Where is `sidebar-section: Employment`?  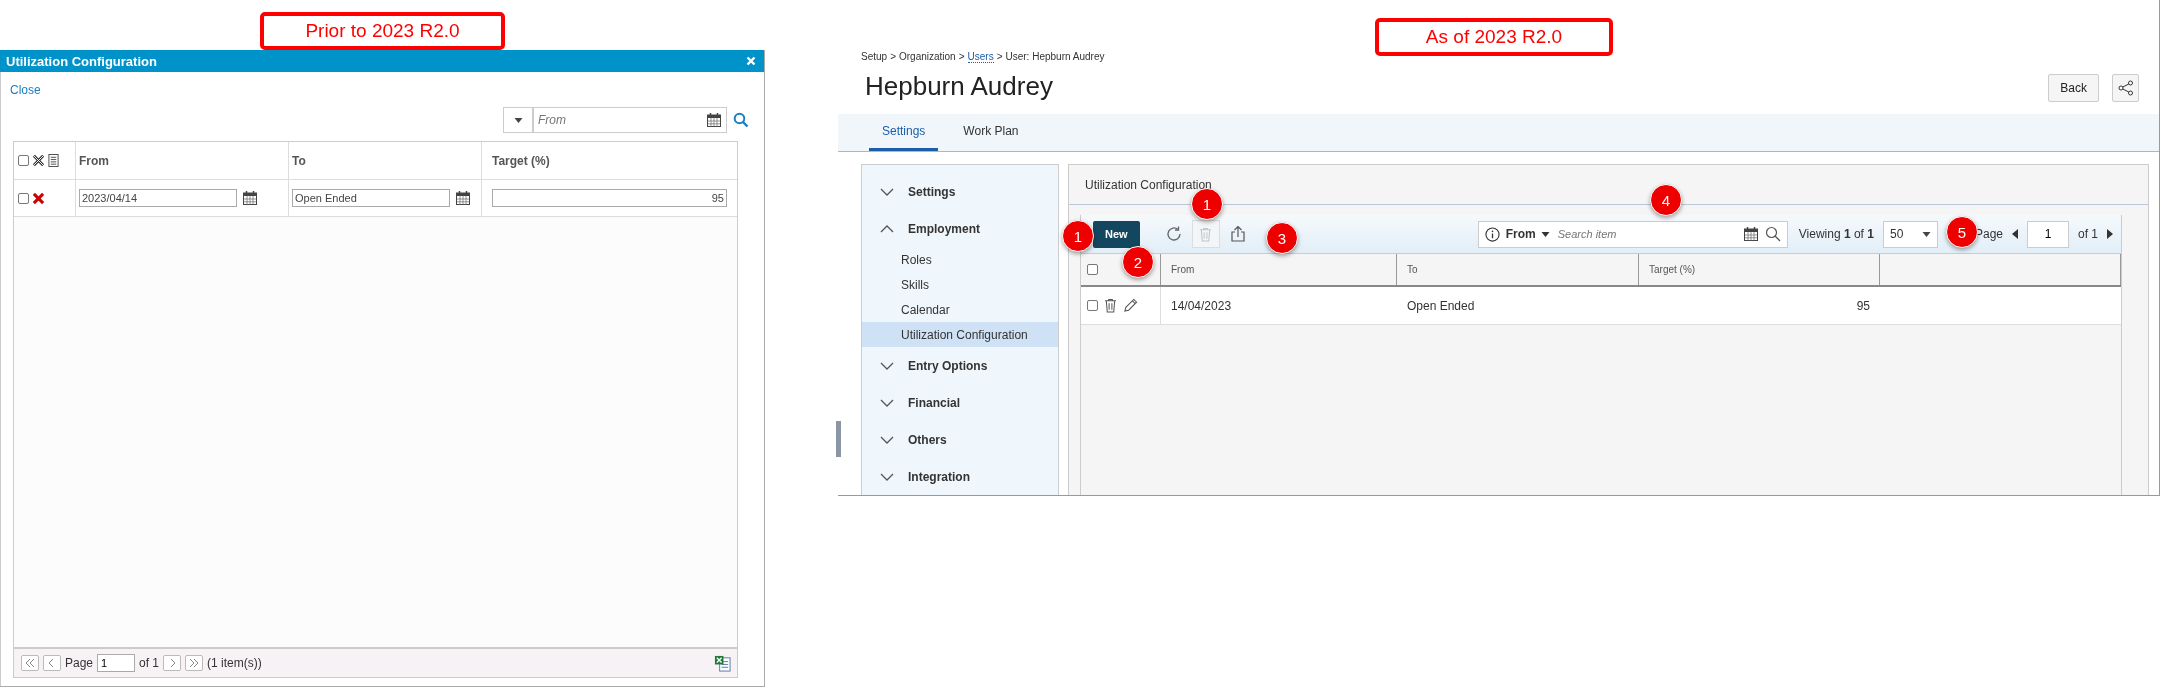
sidebar-section: Employment is located at coordinates (960, 228).